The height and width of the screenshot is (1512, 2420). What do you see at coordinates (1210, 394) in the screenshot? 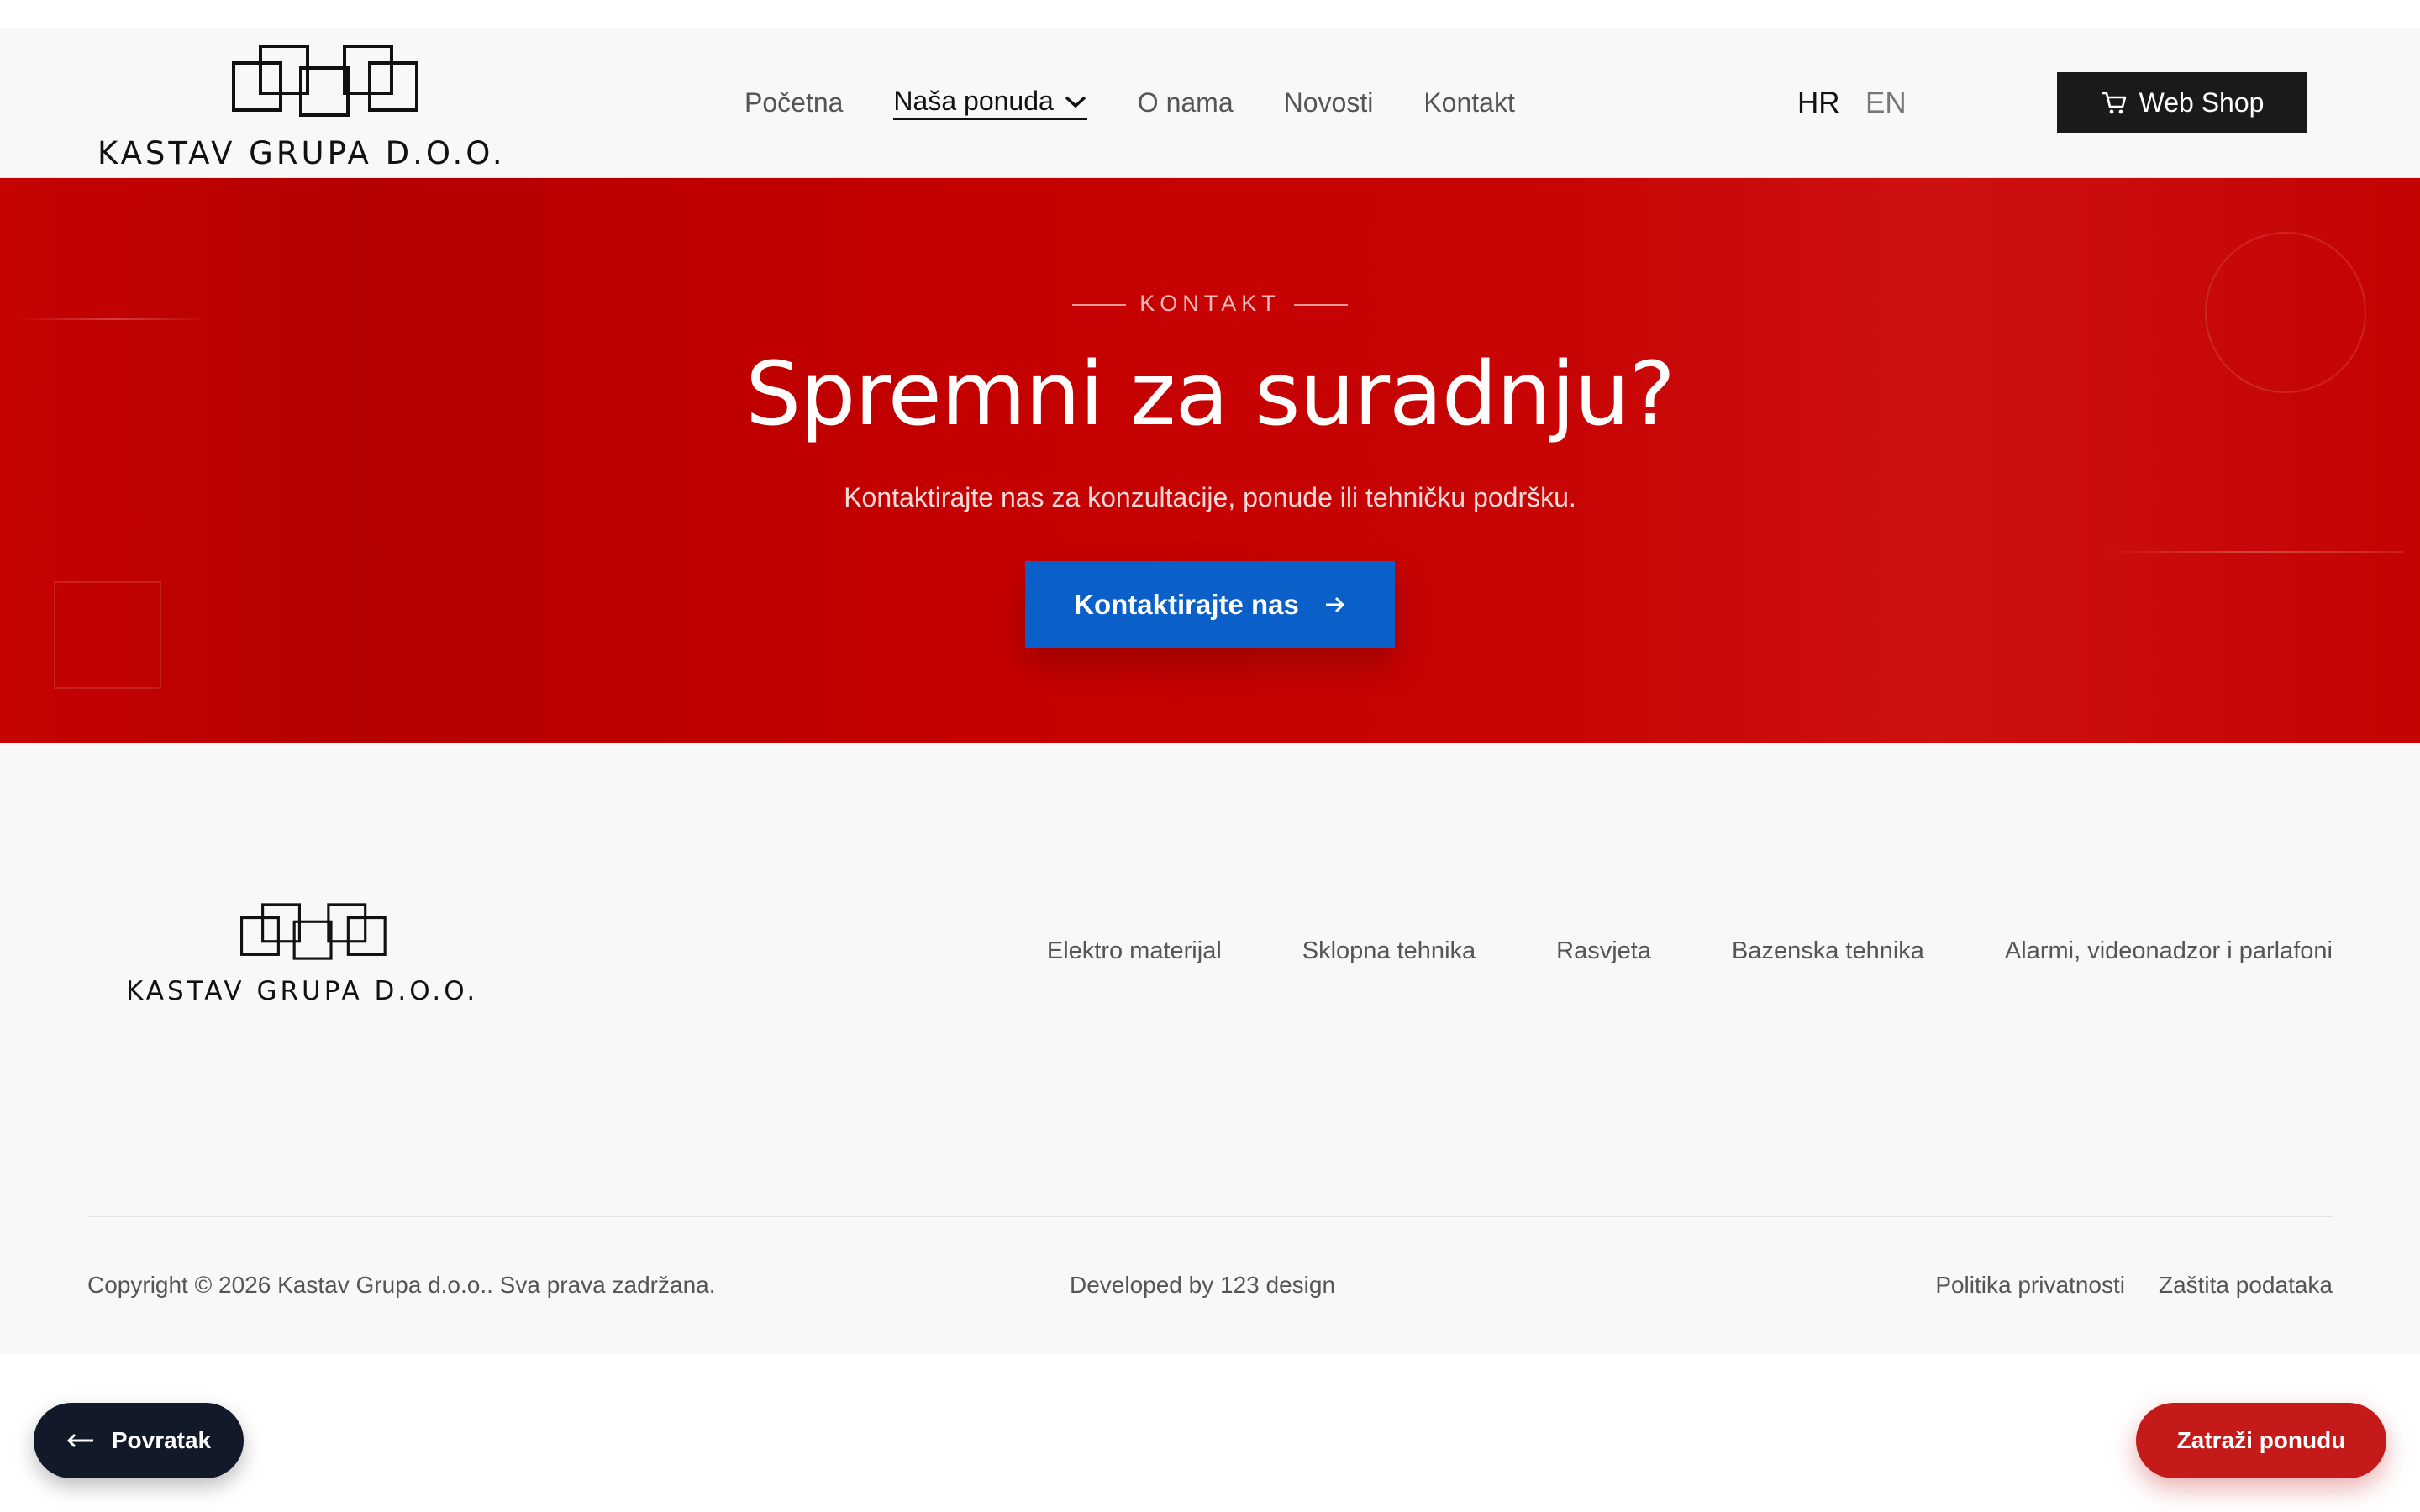
I see `hero-title: Spremni za suradnju?` at bounding box center [1210, 394].